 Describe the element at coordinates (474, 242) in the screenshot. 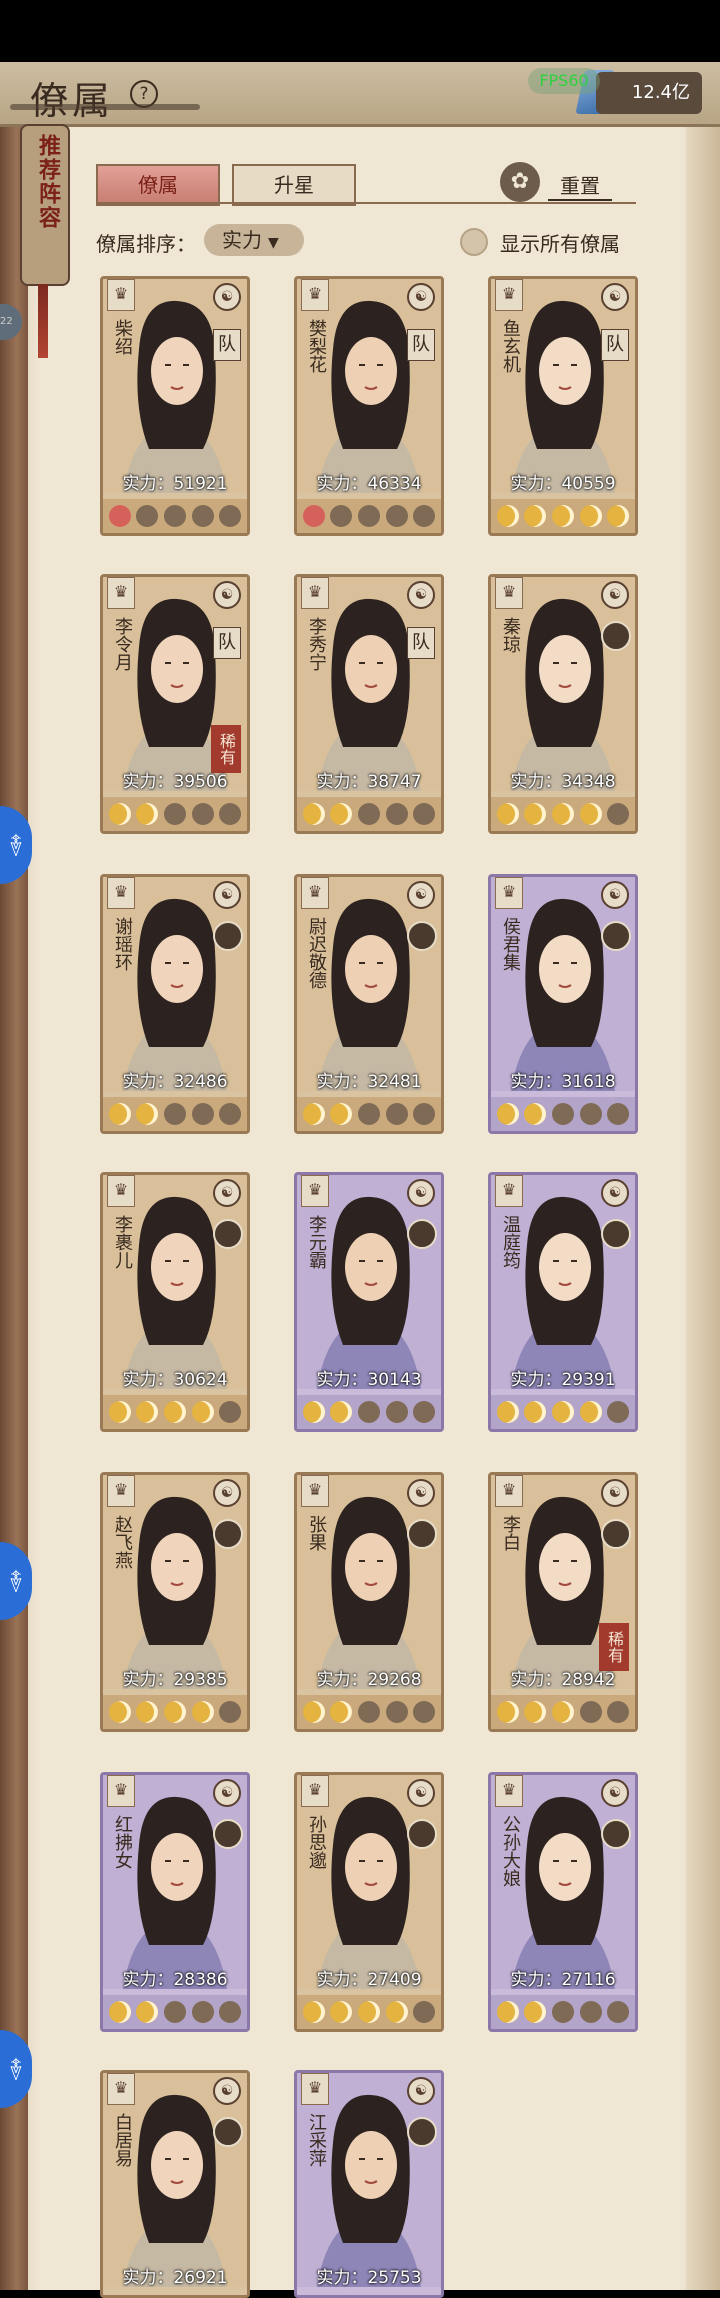

I see `radio-icon` at that location.